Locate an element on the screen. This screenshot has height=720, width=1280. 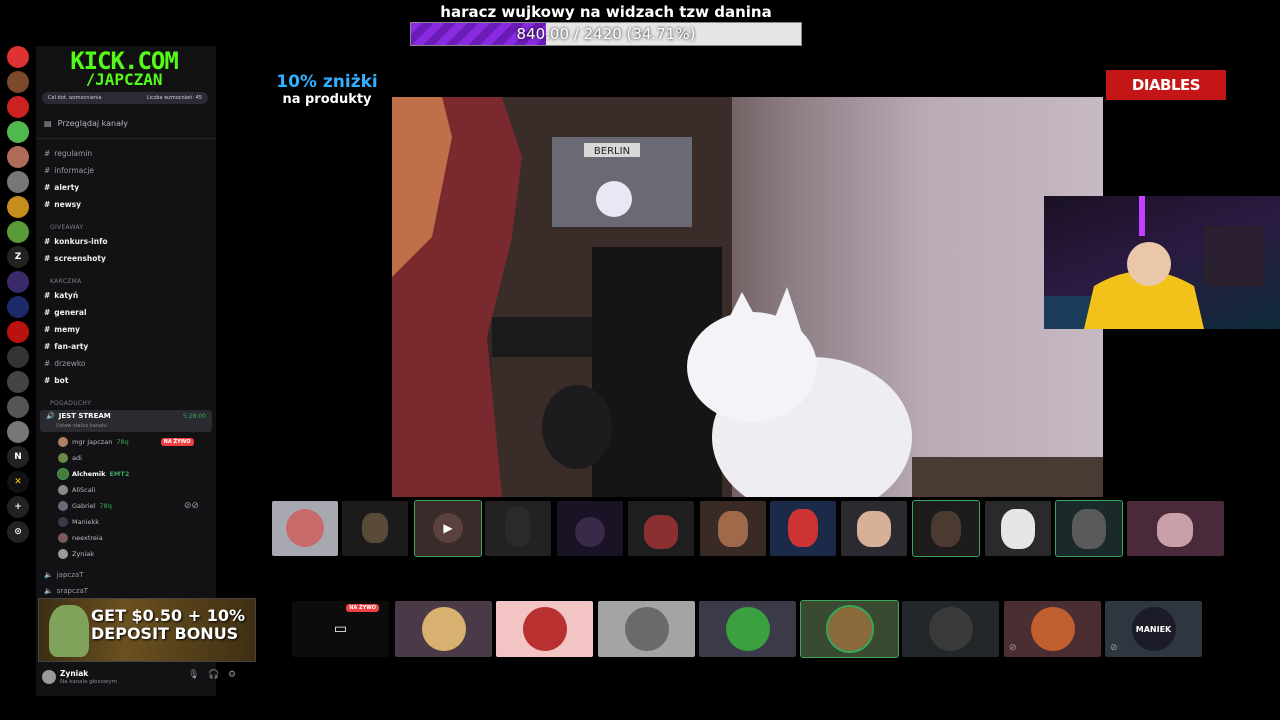
participant-tile: NA ŻYWO ▭ is located at coordinates (340, 629).